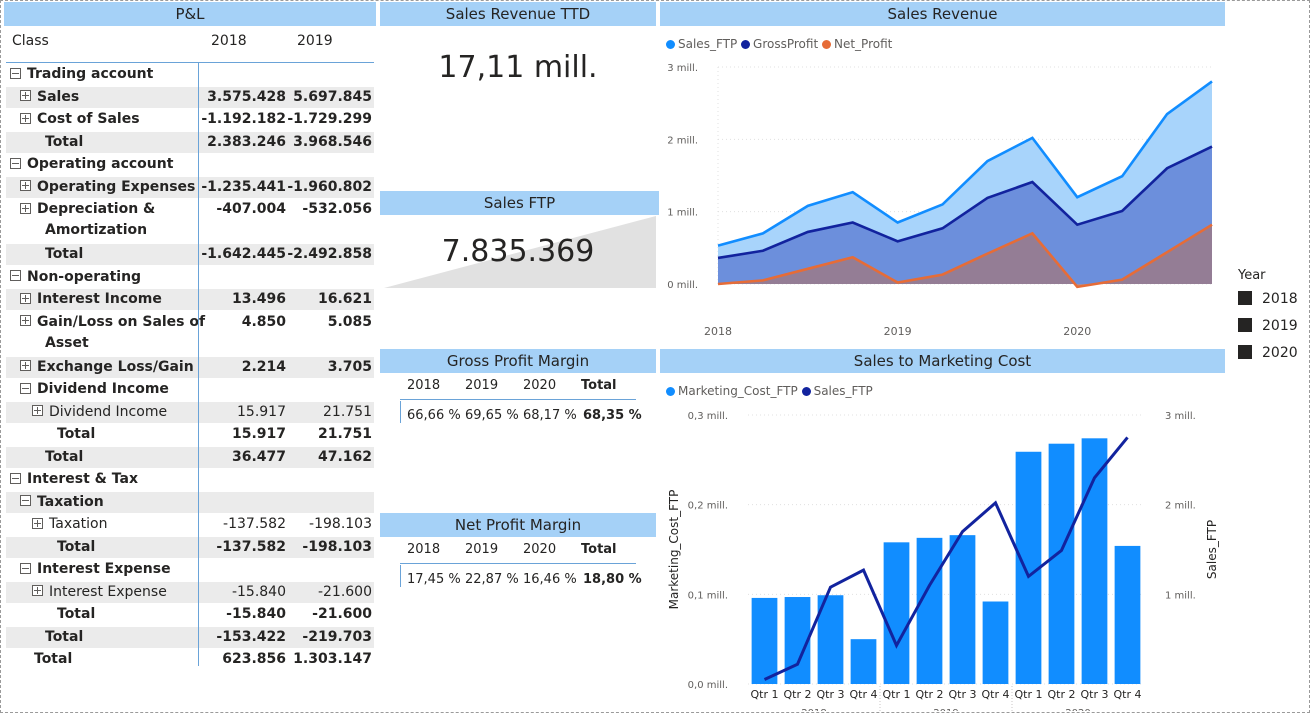 The width and height of the screenshot is (1310, 713). I want to click on row-label-text: Cost of Sales, so click(88, 119).